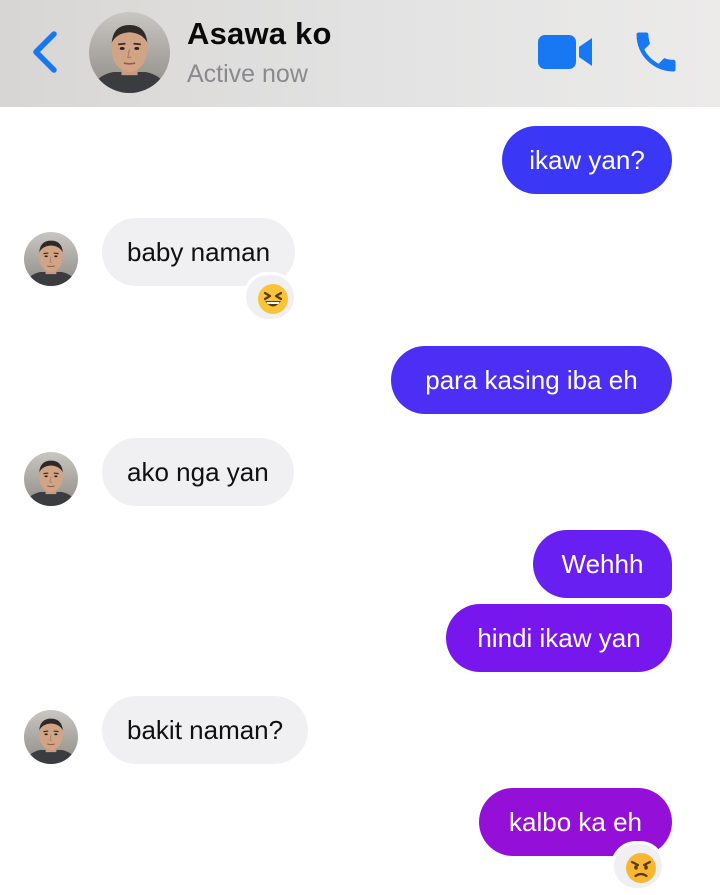 Image resolution: width=720 pixels, height=895 pixels. I want to click on voice-call-button, so click(656, 52).